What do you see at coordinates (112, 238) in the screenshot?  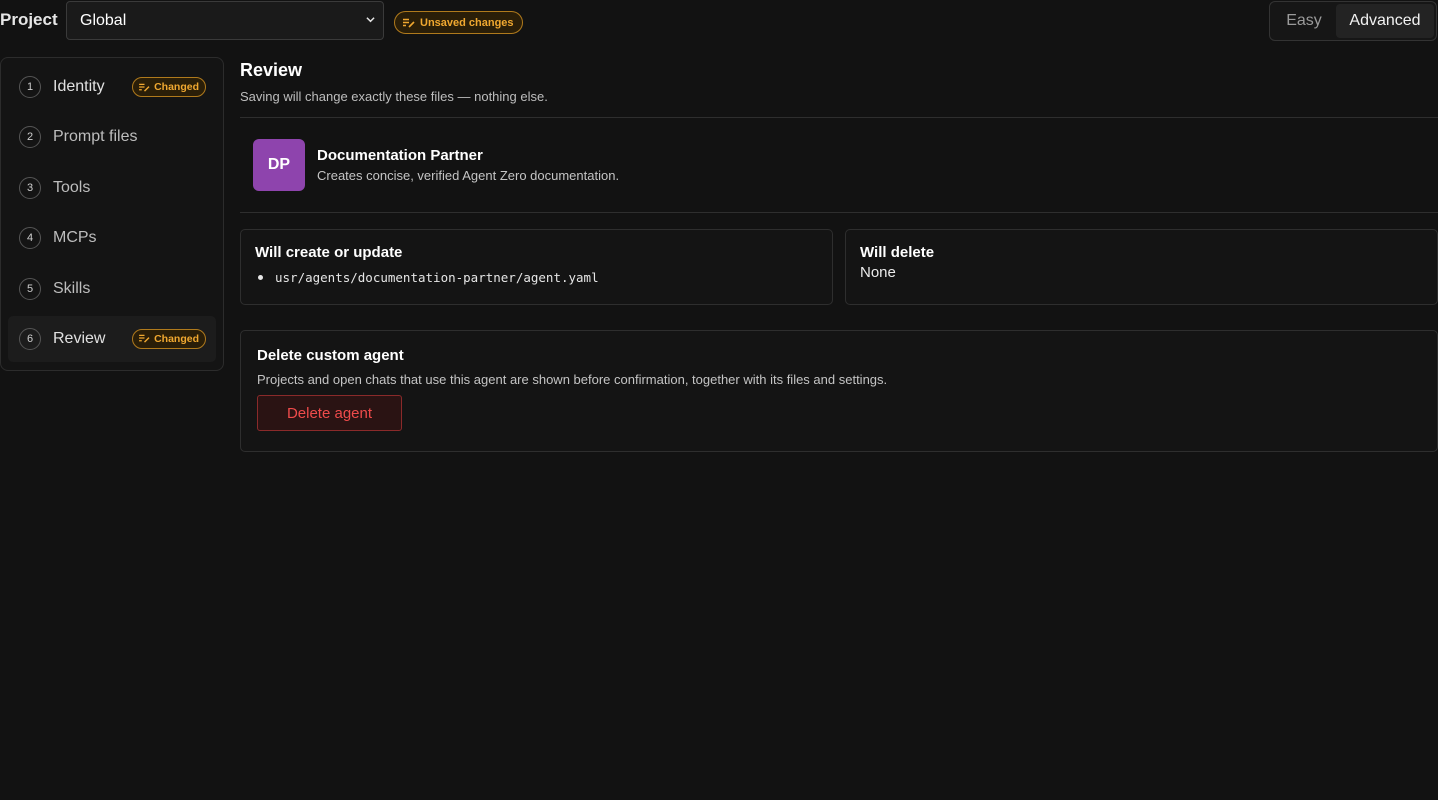 I see `sidebar-item-mcps: 4 MCPs` at bounding box center [112, 238].